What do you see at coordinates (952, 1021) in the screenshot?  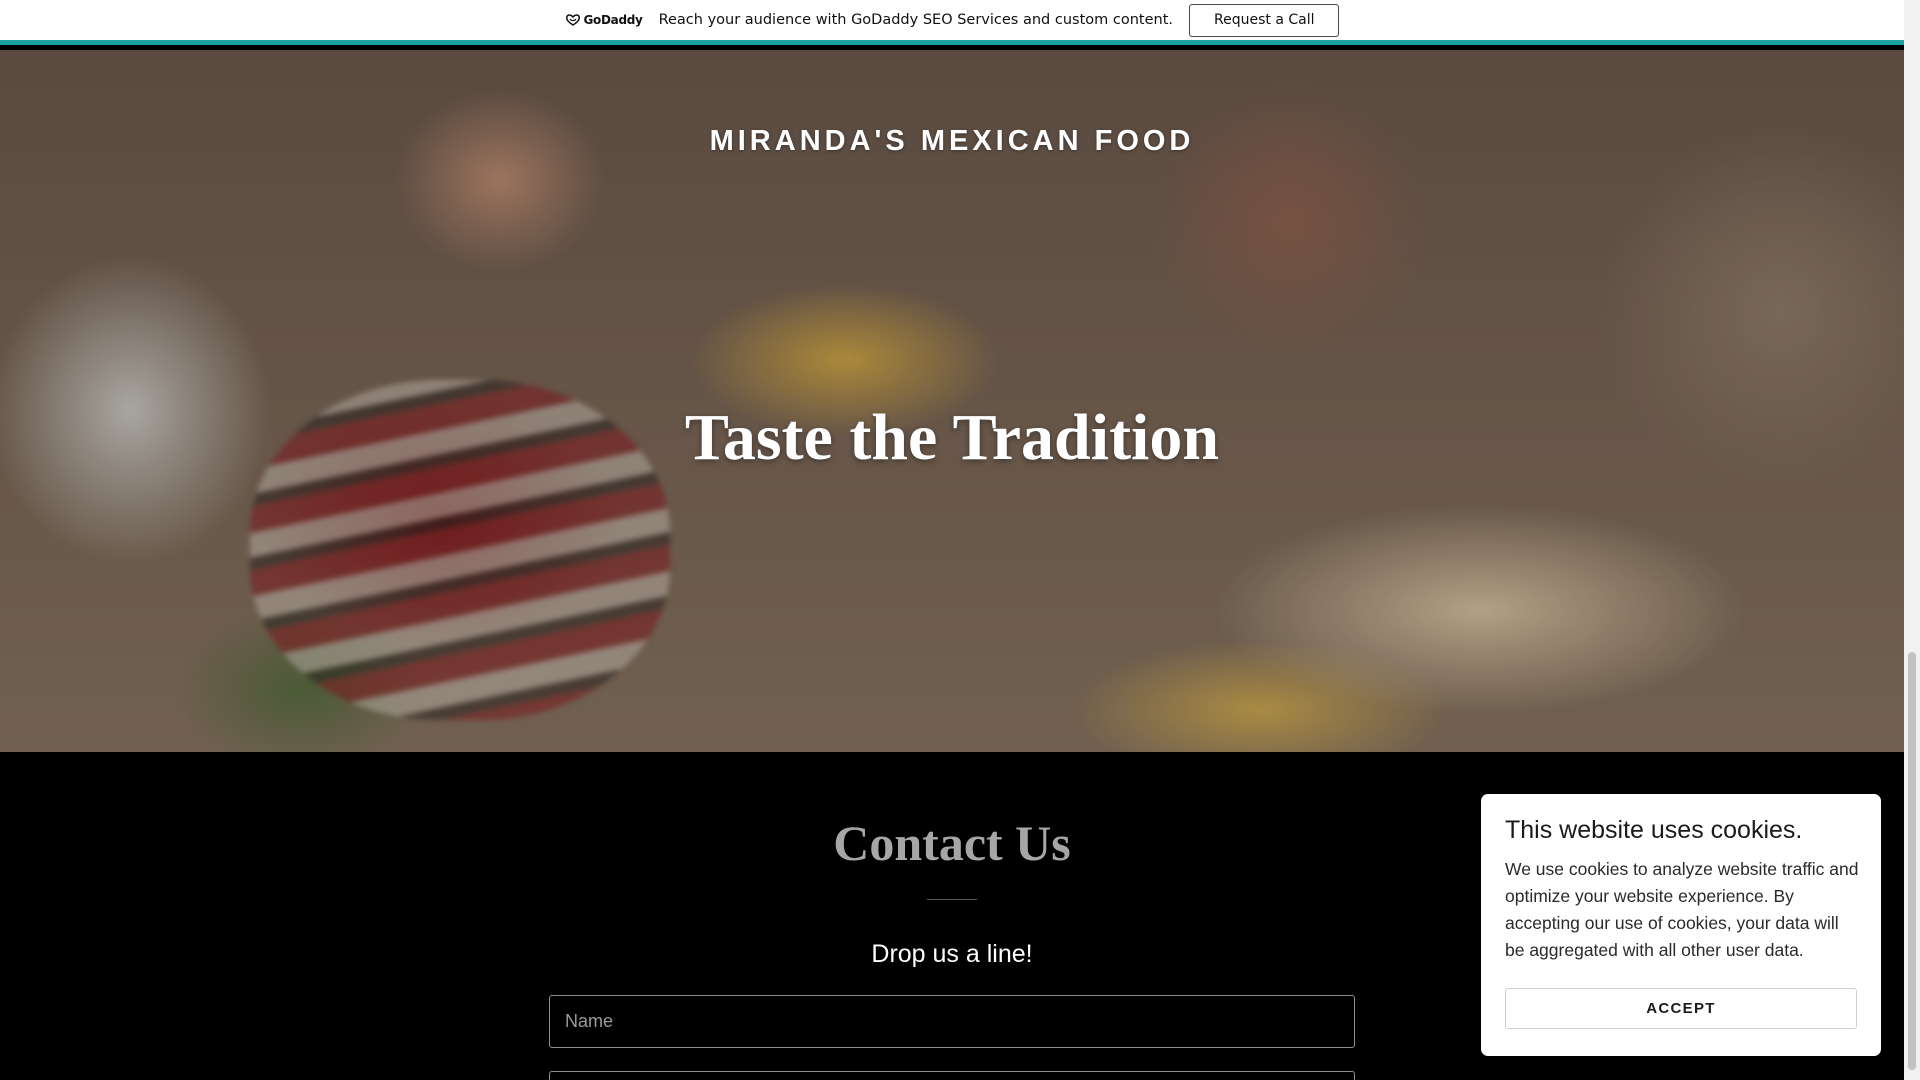 I see `name-field` at bounding box center [952, 1021].